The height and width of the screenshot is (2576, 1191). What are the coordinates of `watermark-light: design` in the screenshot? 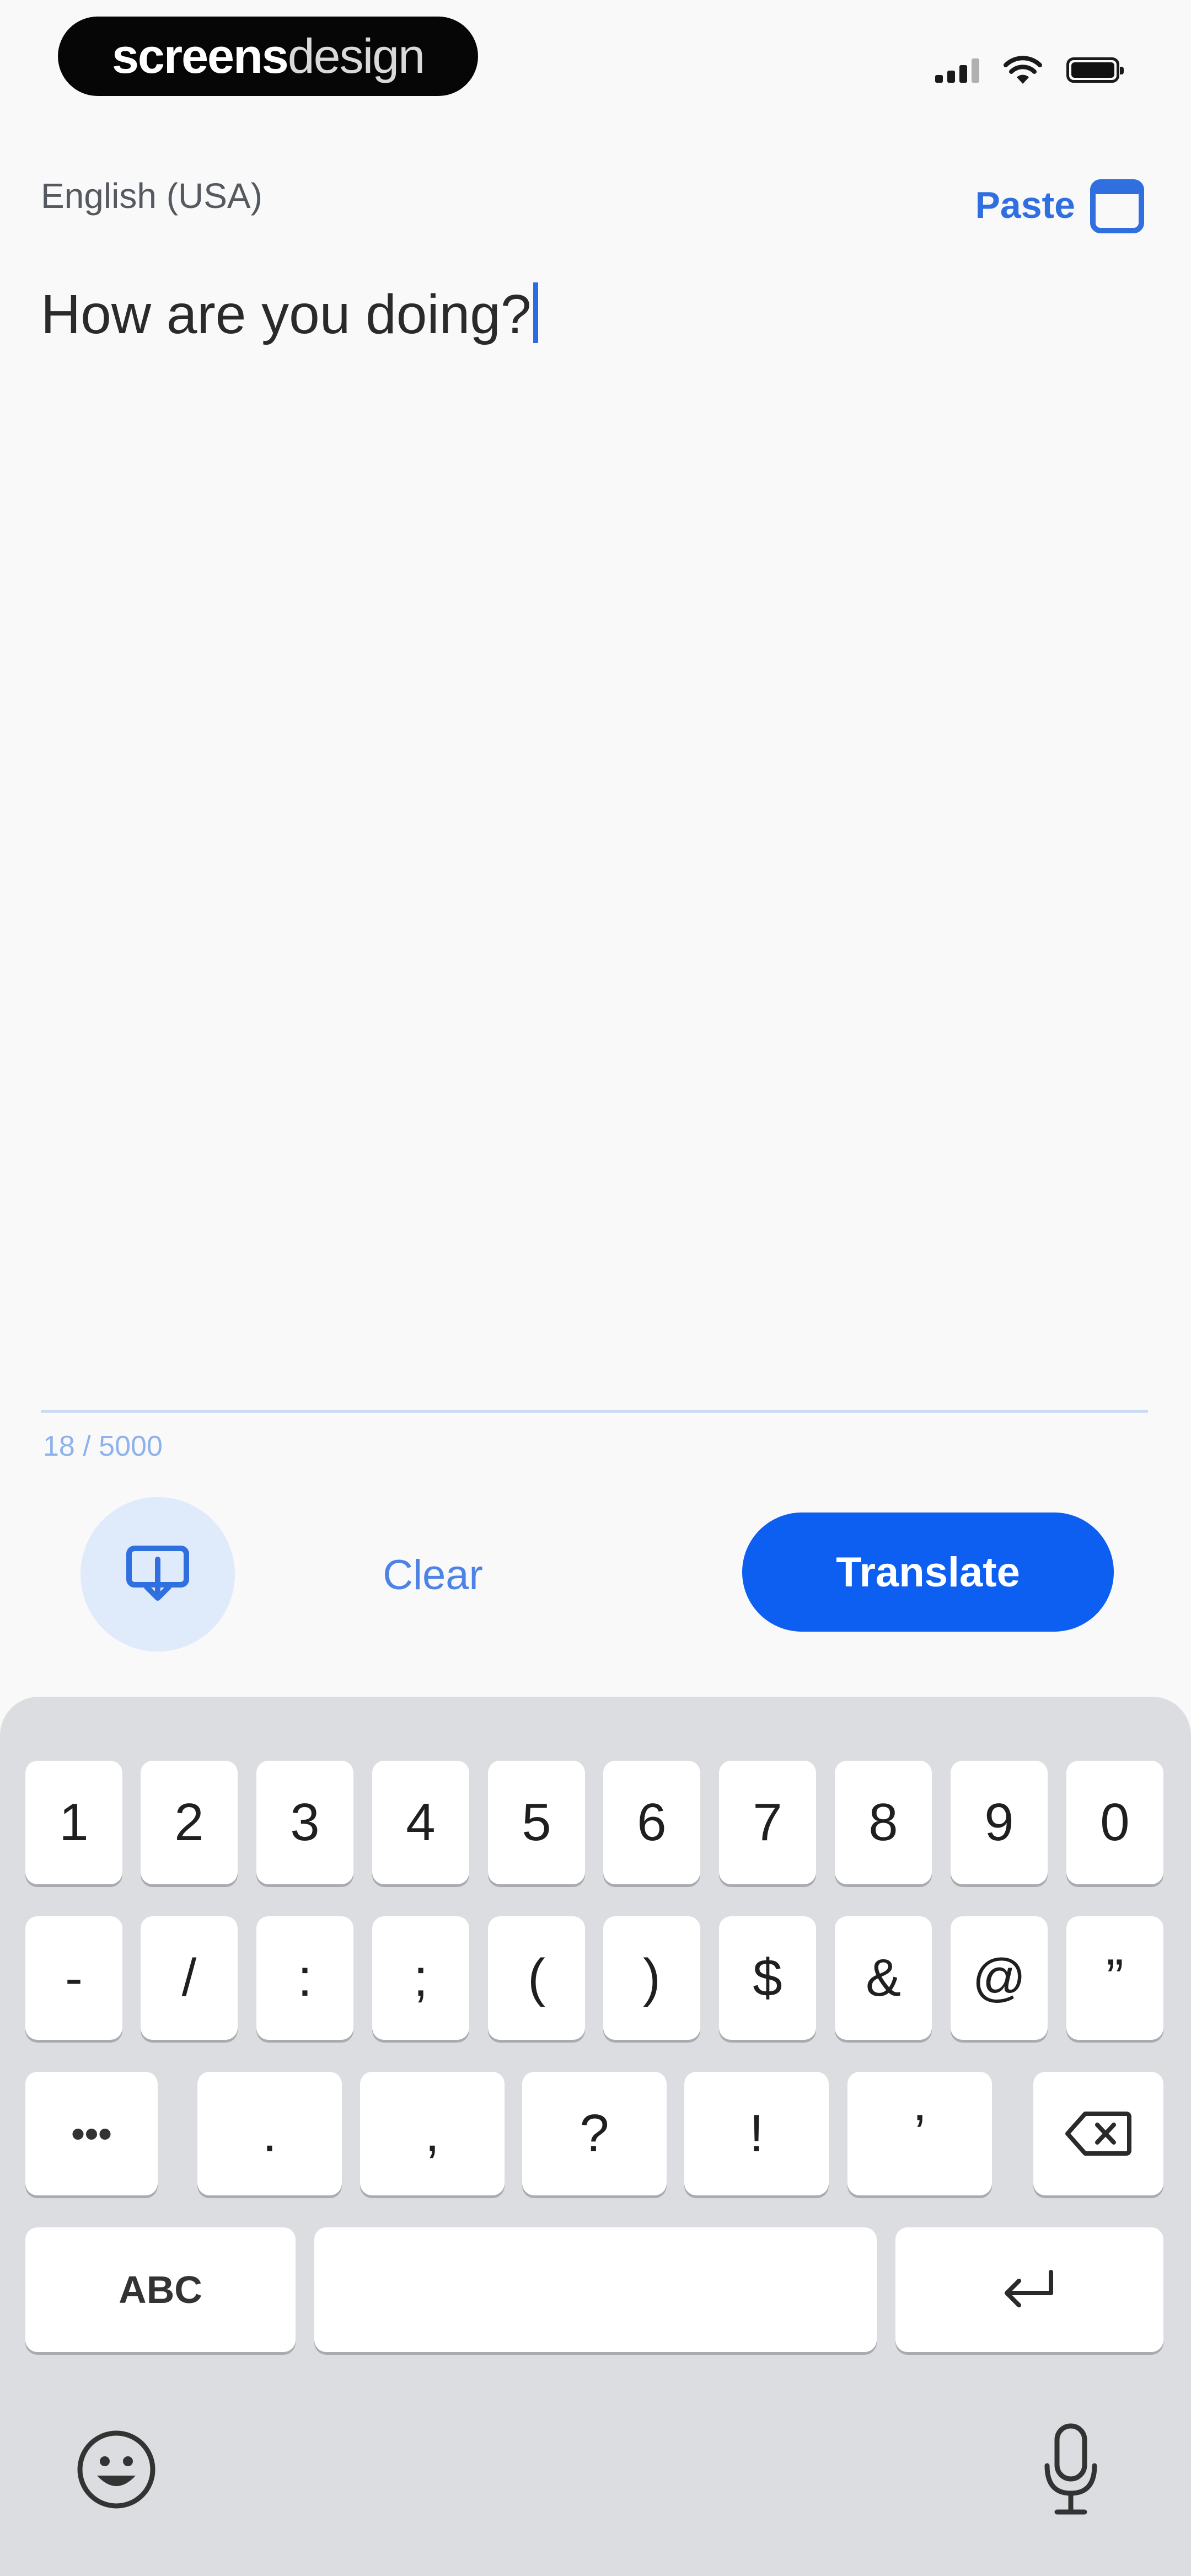 It's located at (356, 56).